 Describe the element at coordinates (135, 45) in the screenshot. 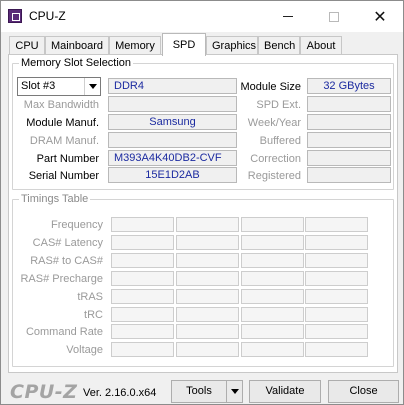

I see `tab-memory: Memory` at that location.